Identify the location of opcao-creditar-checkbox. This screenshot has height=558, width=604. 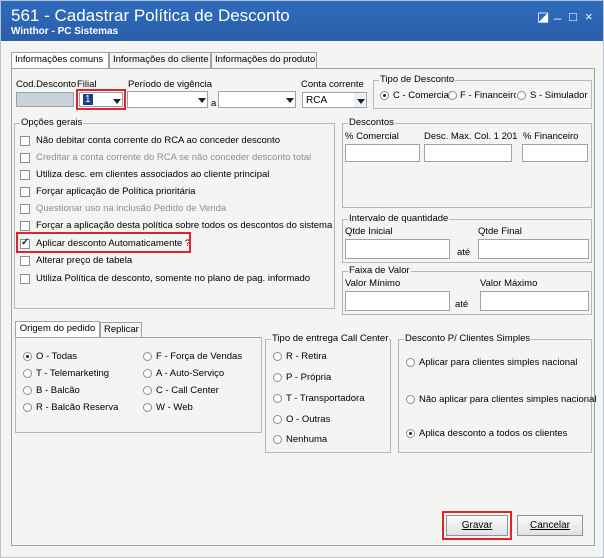
(25, 158).